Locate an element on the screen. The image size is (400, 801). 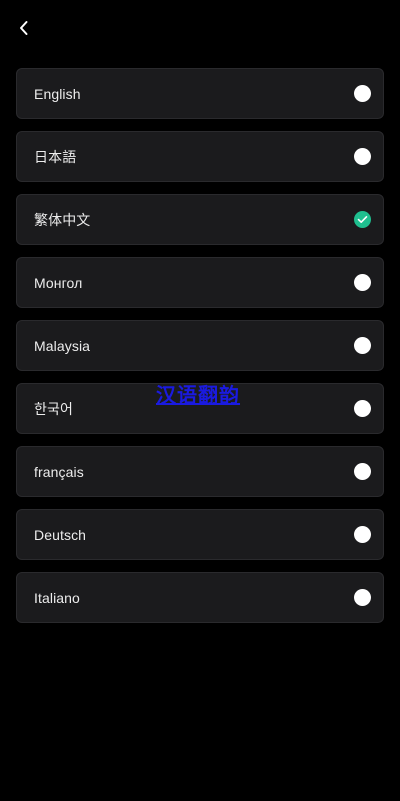
language-item-malaysia: Malaysia is located at coordinates (200, 345).